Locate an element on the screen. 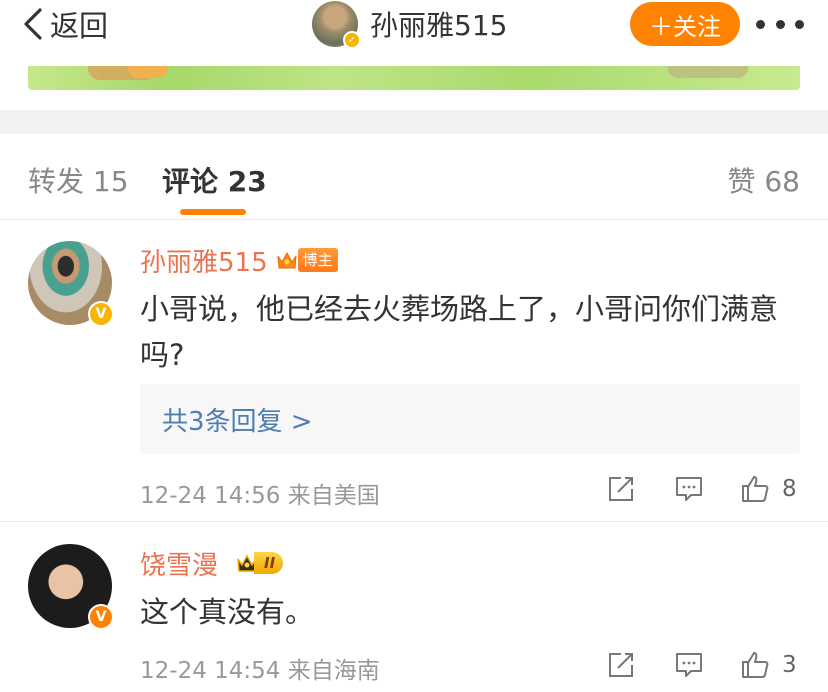 The width and height of the screenshot is (828, 692). tab-like: 赞 68 is located at coordinates (763, 180).